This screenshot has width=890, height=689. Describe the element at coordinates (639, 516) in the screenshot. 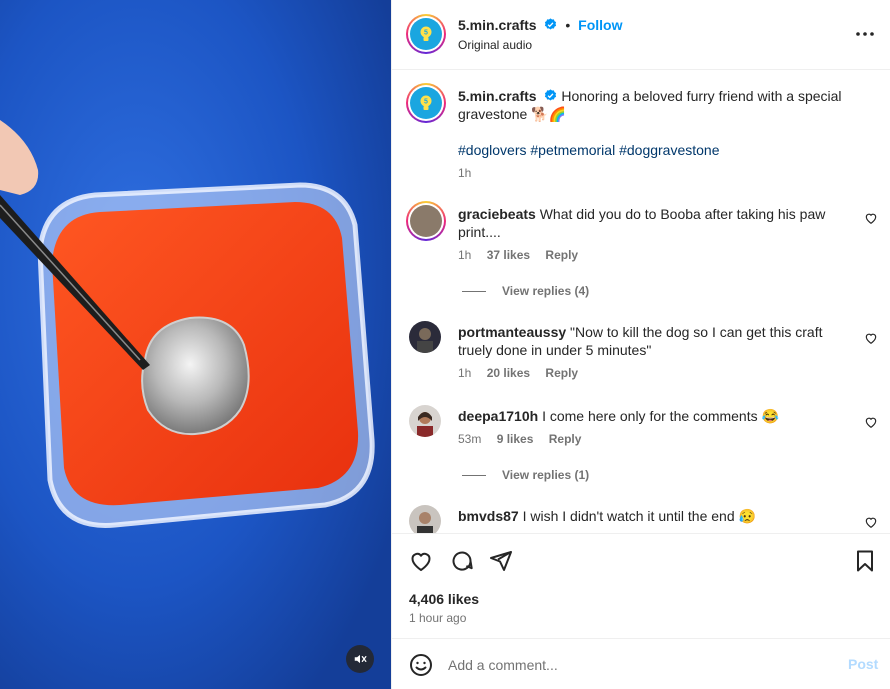

I see `comment-text: I wish I didn't watch it until the end 😥` at that location.